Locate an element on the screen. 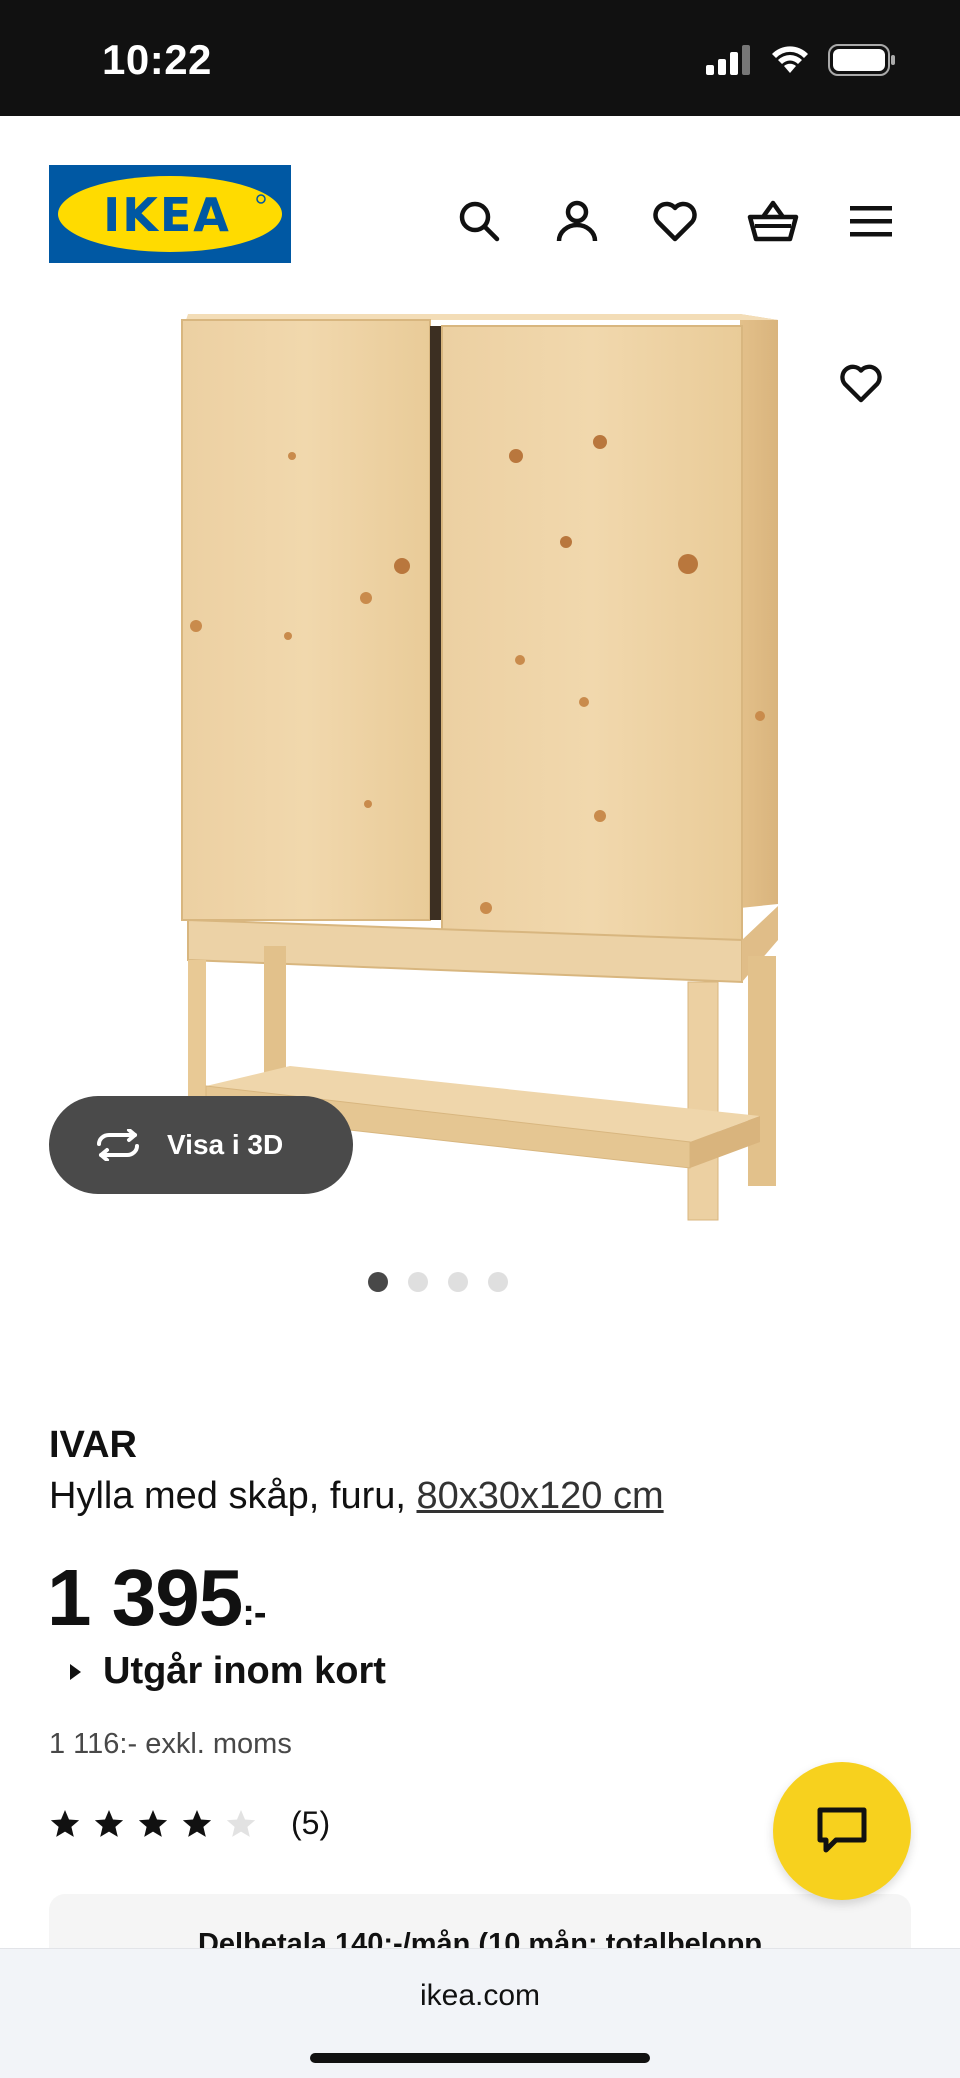 The width and height of the screenshot is (960, 2078). price-excl-vat: 1 116:- exkl. moms is located at coordinates (170, 1744).